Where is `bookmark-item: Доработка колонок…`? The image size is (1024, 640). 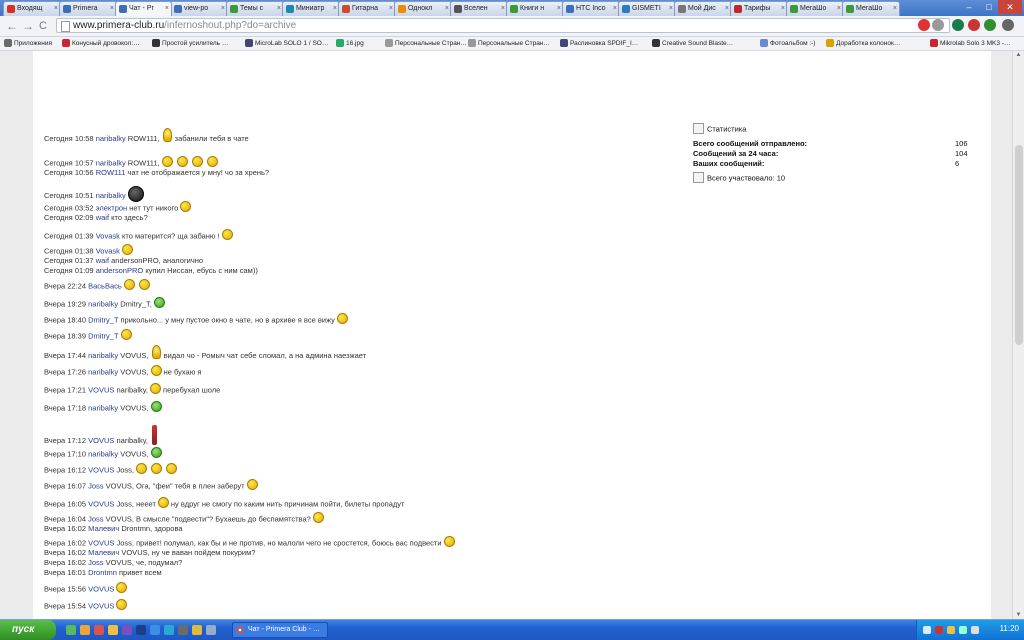 bookmark-item: Доработка колонок… is located at coordinates (863, 43).